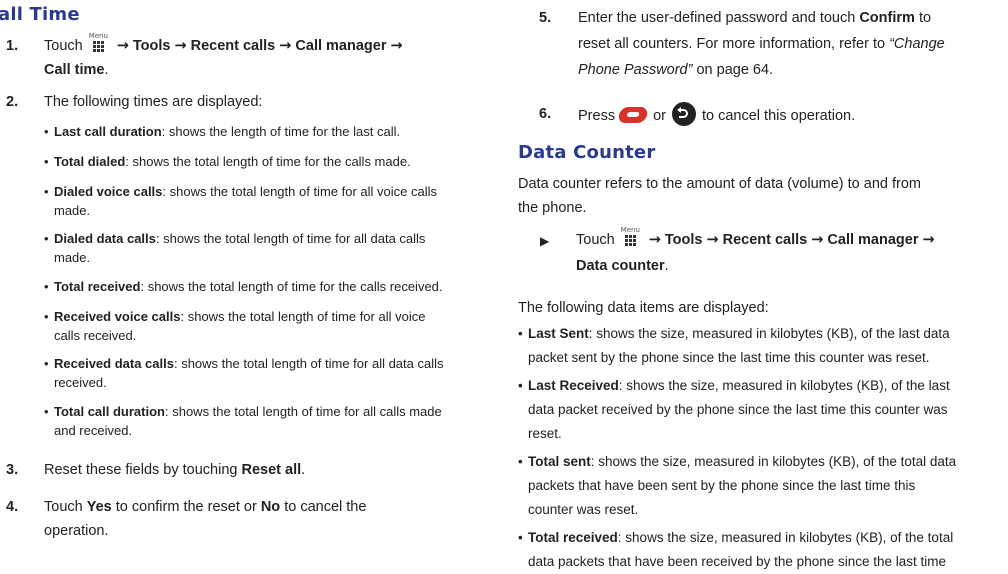  Describe the element at coordinates (270, 507) in the screenshot. I see `no-label: No` at that location.